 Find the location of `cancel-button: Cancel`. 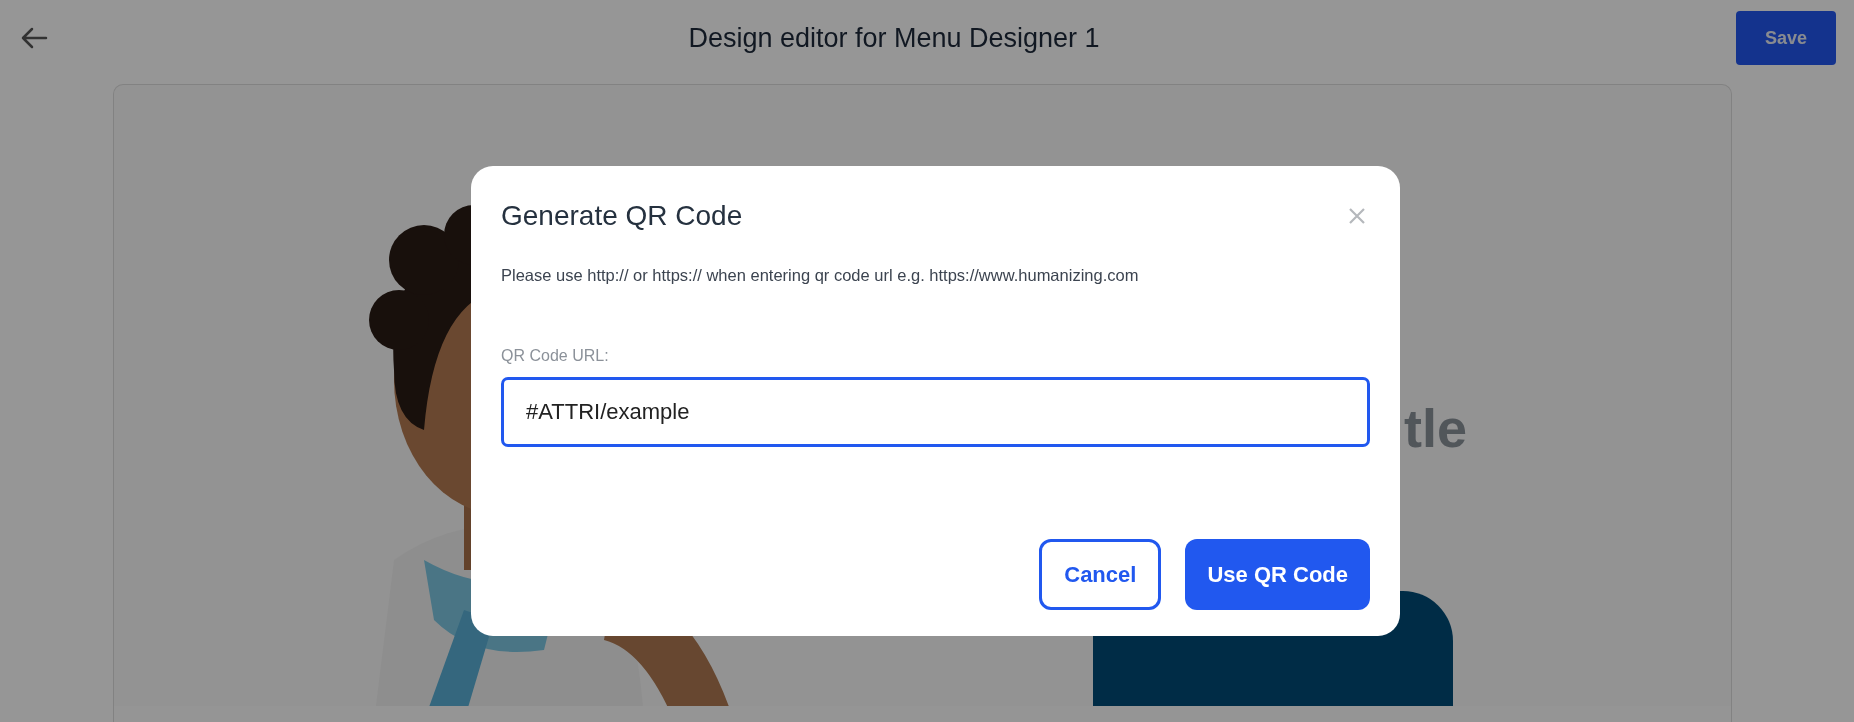

cancel-button: Cancel is located at coordinates (1100, 574).